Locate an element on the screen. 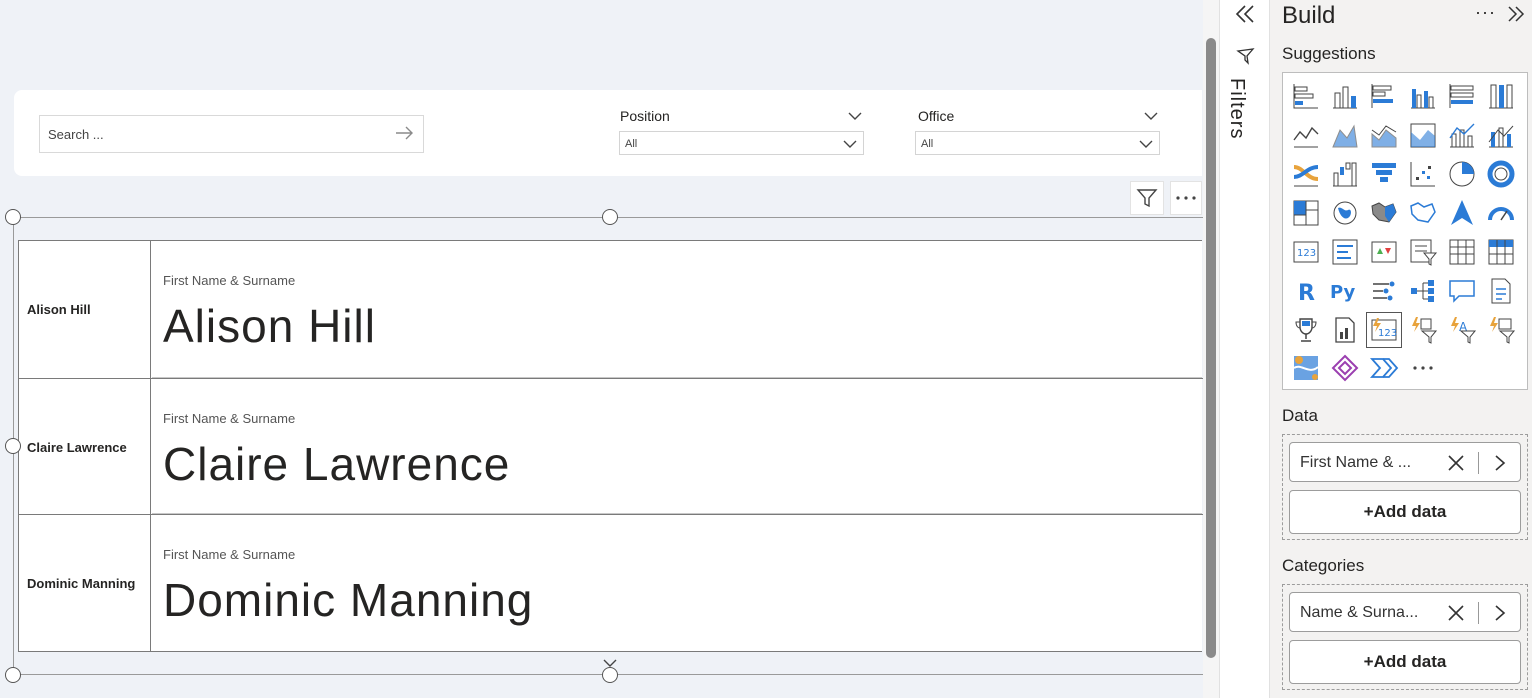 This screenshot has height=698, width=1532. filters-pane: Filters is located at coordinates (1244, 349).